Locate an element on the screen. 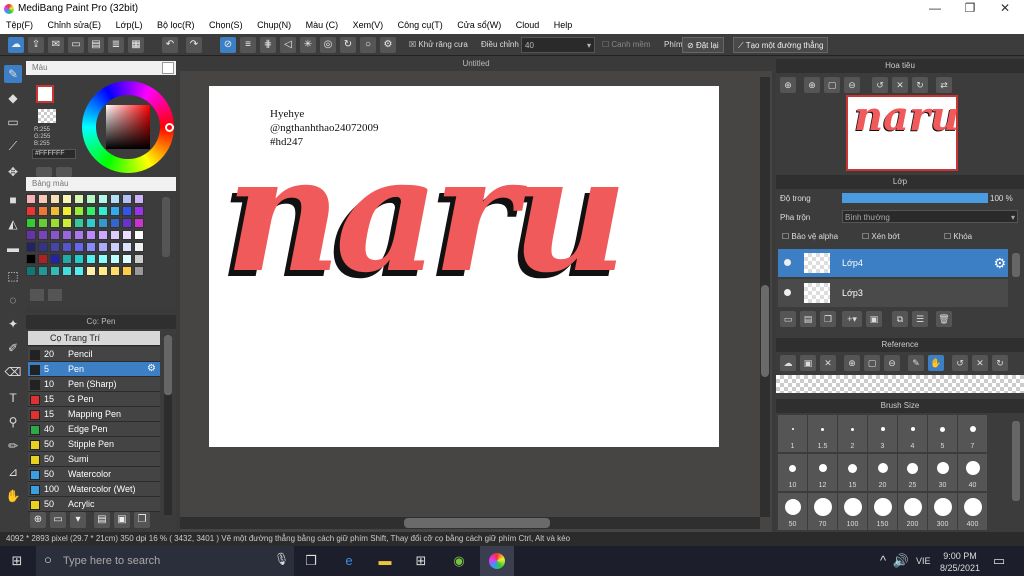  saturation-square is located at coordinates (128, 127).